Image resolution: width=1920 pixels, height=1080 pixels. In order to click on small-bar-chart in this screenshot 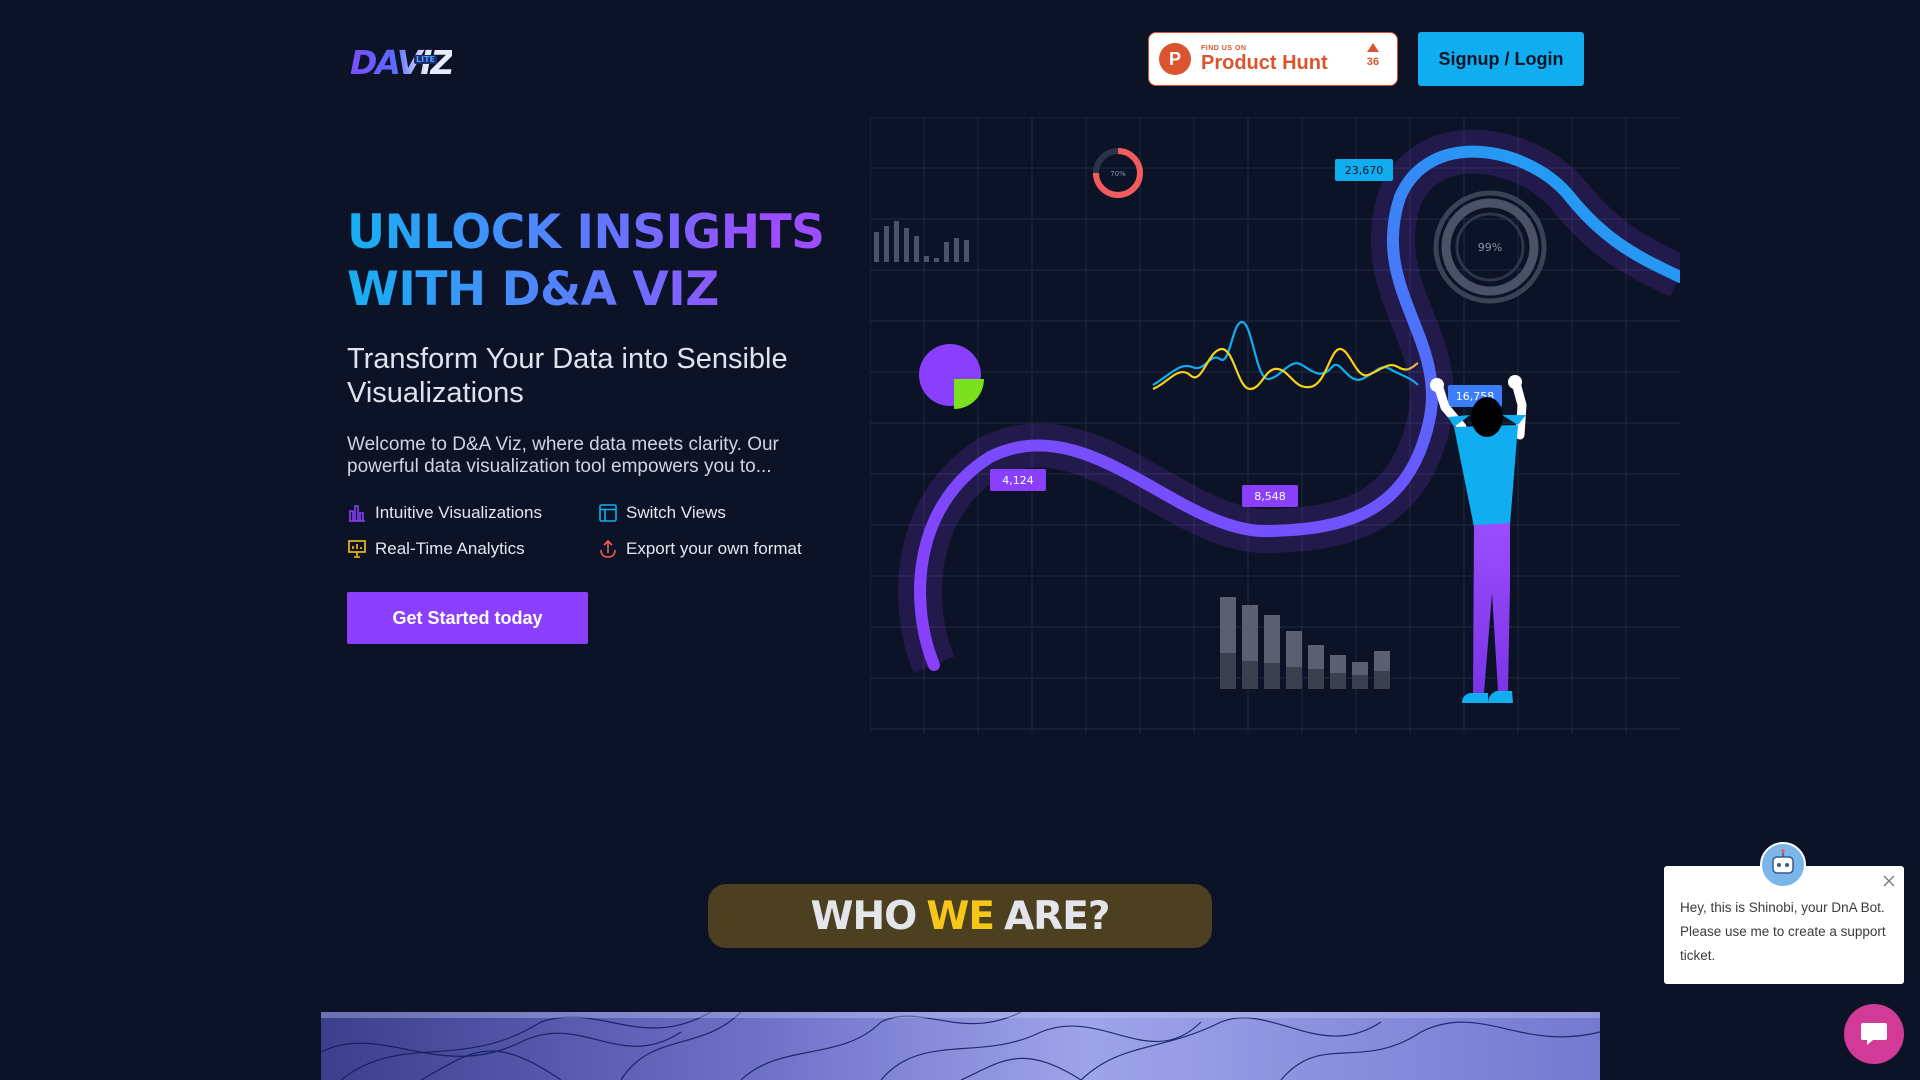, I will do `click(921, 241)`.